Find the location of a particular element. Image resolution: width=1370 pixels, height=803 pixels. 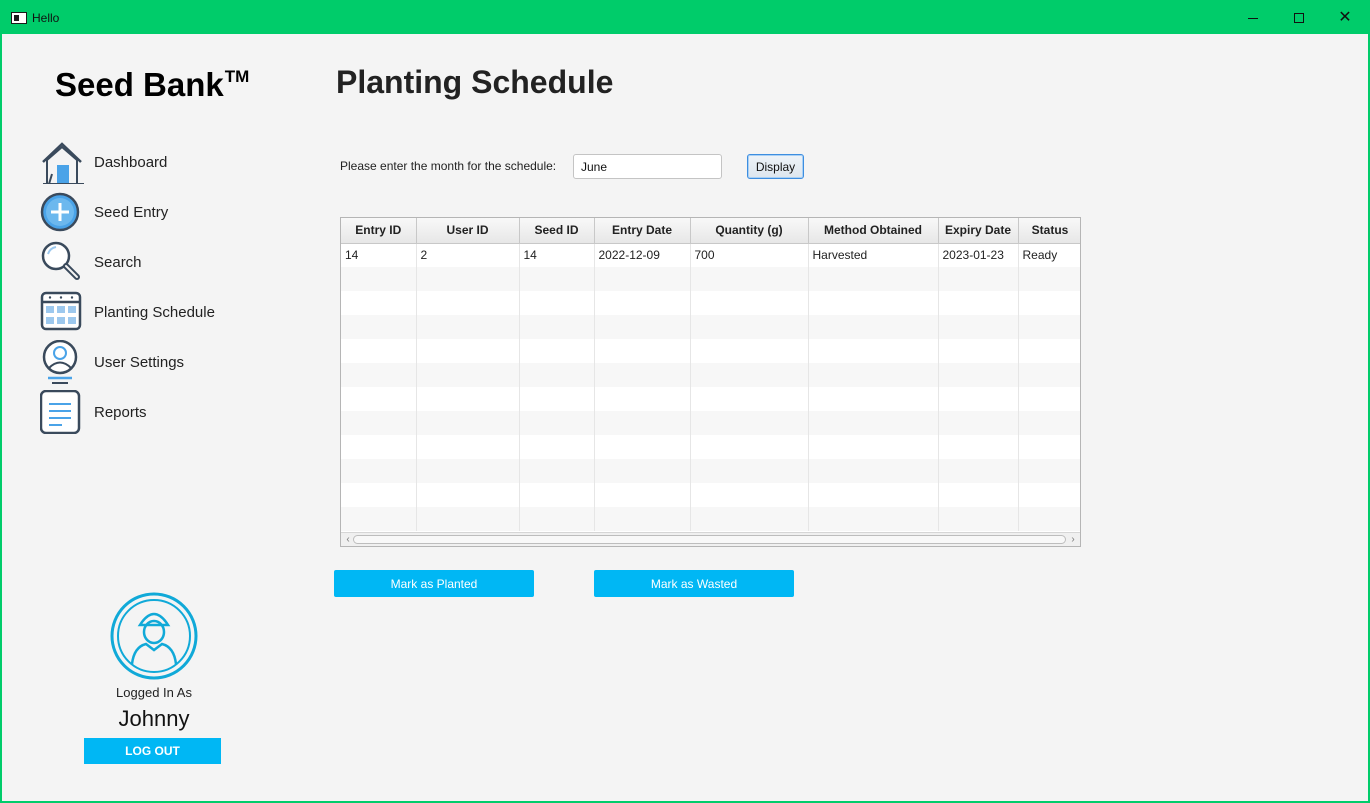

brand-trademark: TM is located at coordinates (237, 76).